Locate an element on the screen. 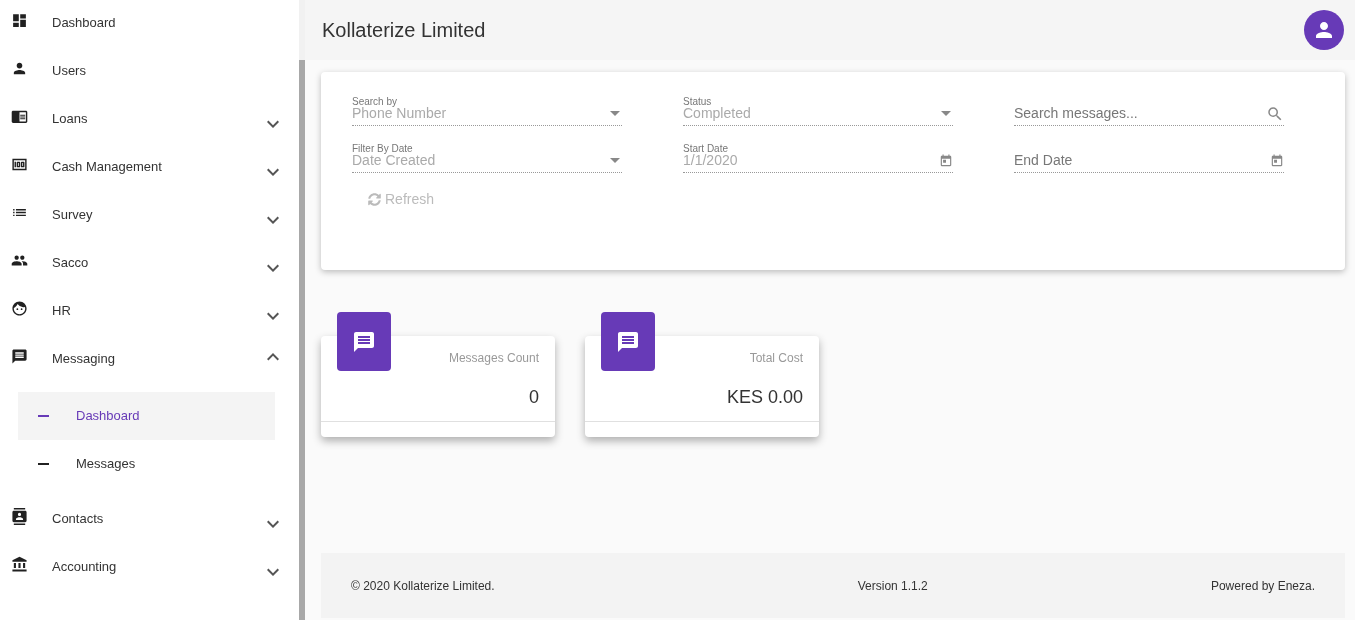 This screenshot has height=620, width=1355. submenu-item: Dashboard is located at coordinates (146, 416).